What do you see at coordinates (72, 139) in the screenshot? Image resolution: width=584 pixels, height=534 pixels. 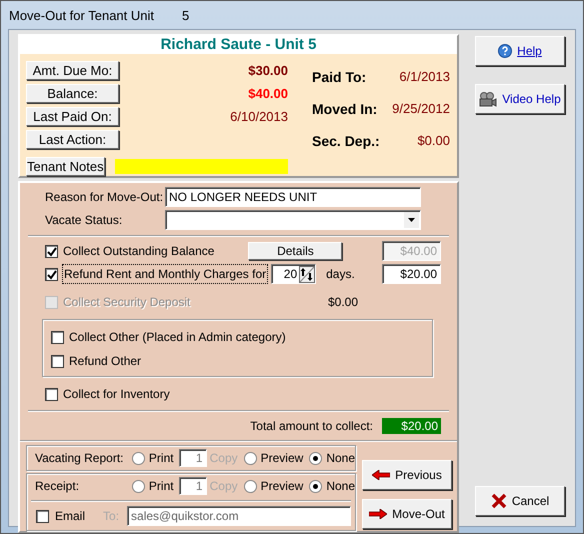 I see `summary-button: Last Action:` at bounding box center [72, 139].